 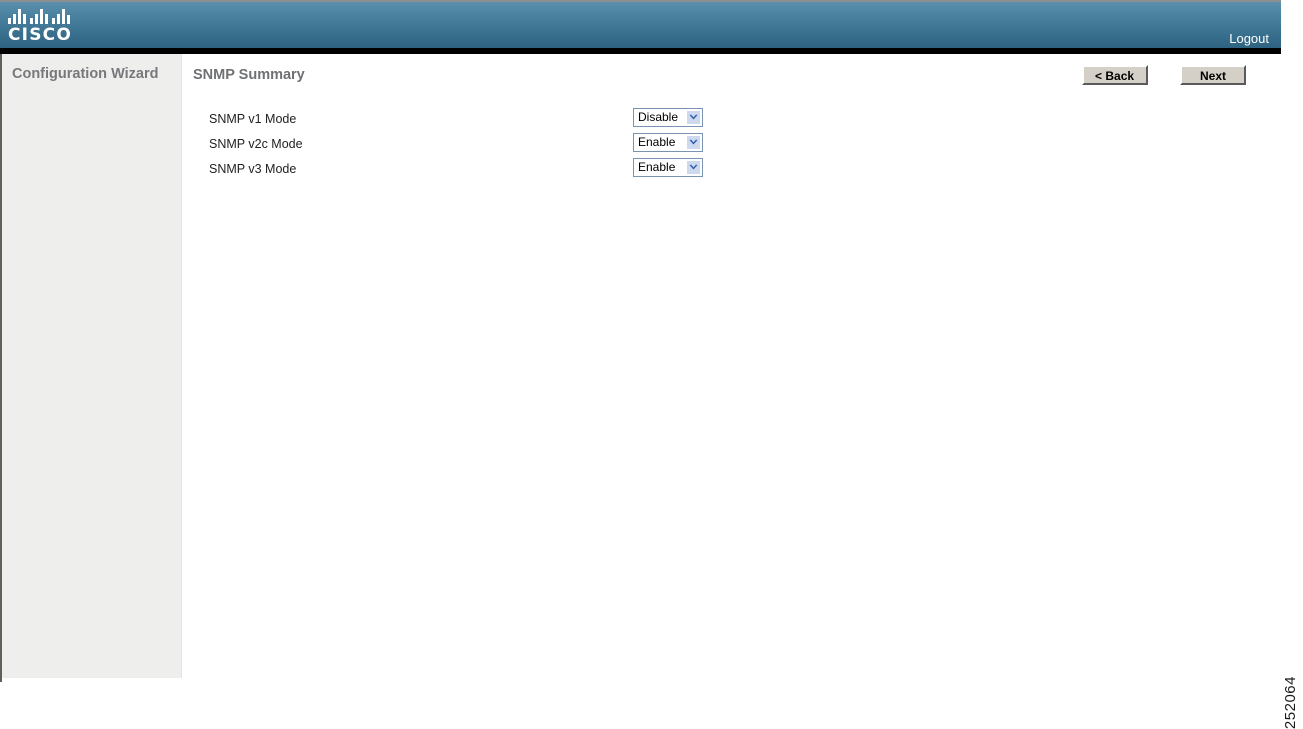 What do you see at coordinates (657, 142) in the screenshot?
I see `snmp-v2c-mode-value: Enable` at bounding box center [657, 142].